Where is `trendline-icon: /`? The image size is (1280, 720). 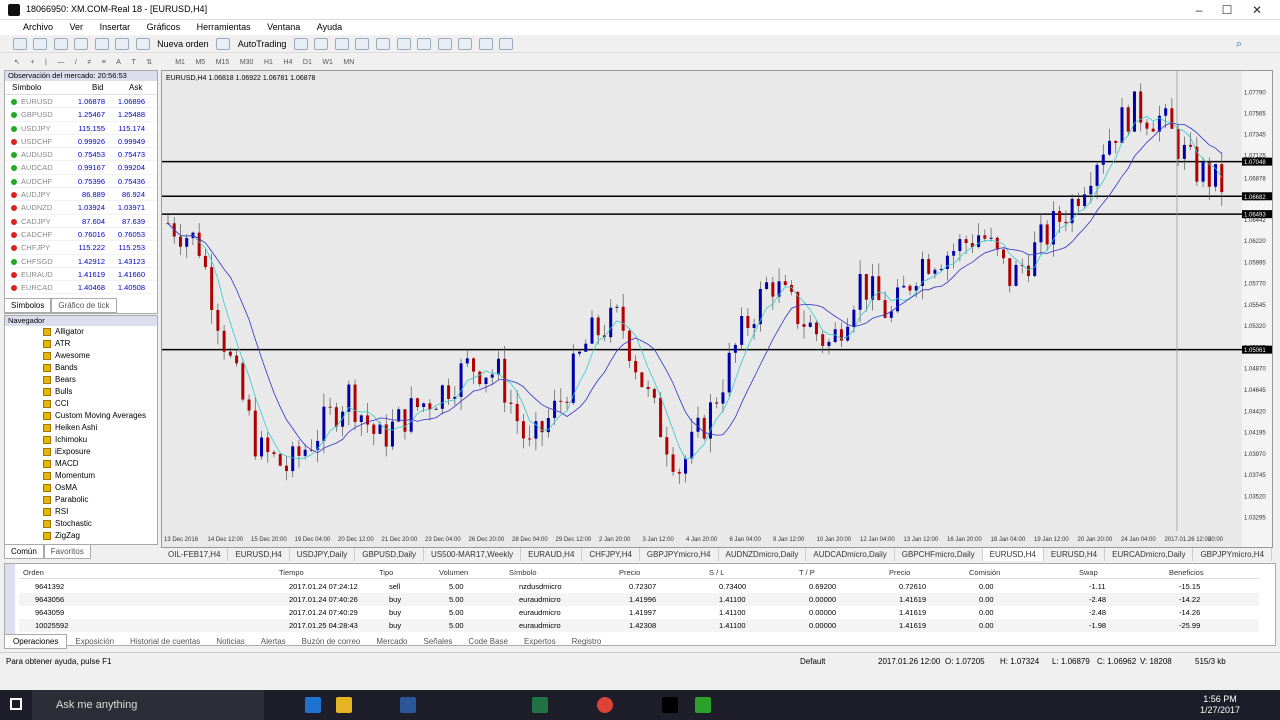
trendline-icon: / is located at coordinates (76, 62).